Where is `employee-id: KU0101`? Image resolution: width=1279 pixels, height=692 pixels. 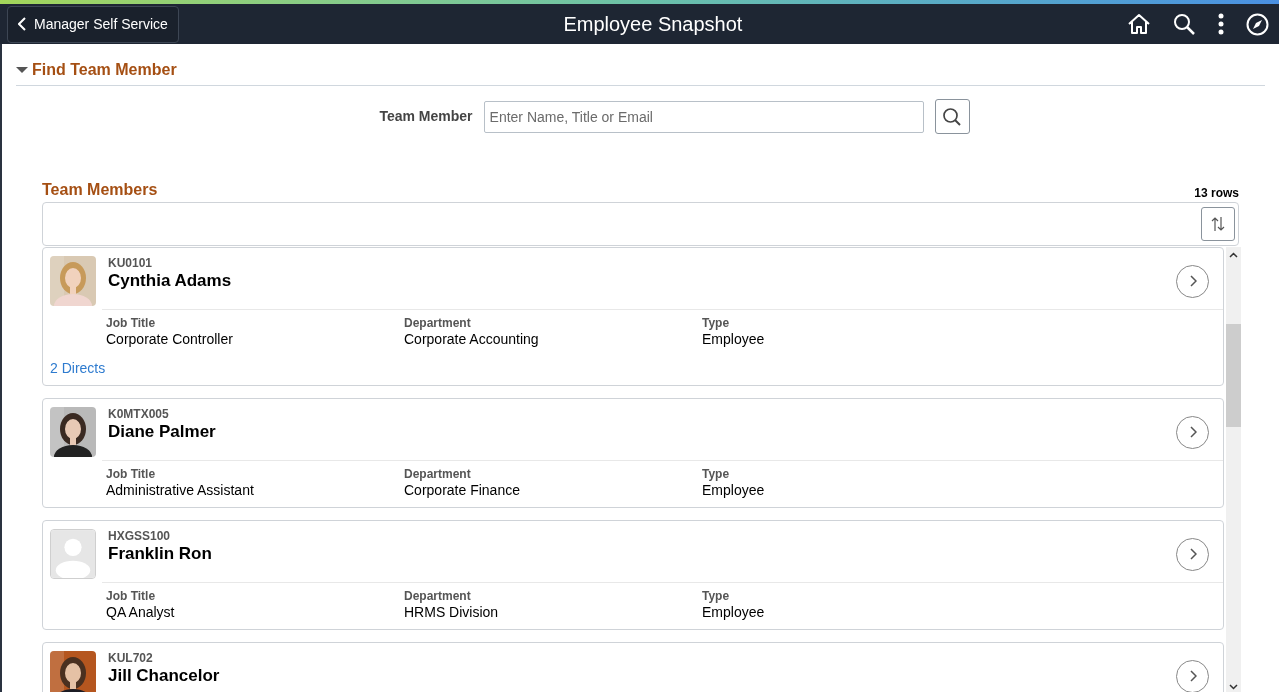 employee-id: KU0101 is located at coordinates (131, 263).